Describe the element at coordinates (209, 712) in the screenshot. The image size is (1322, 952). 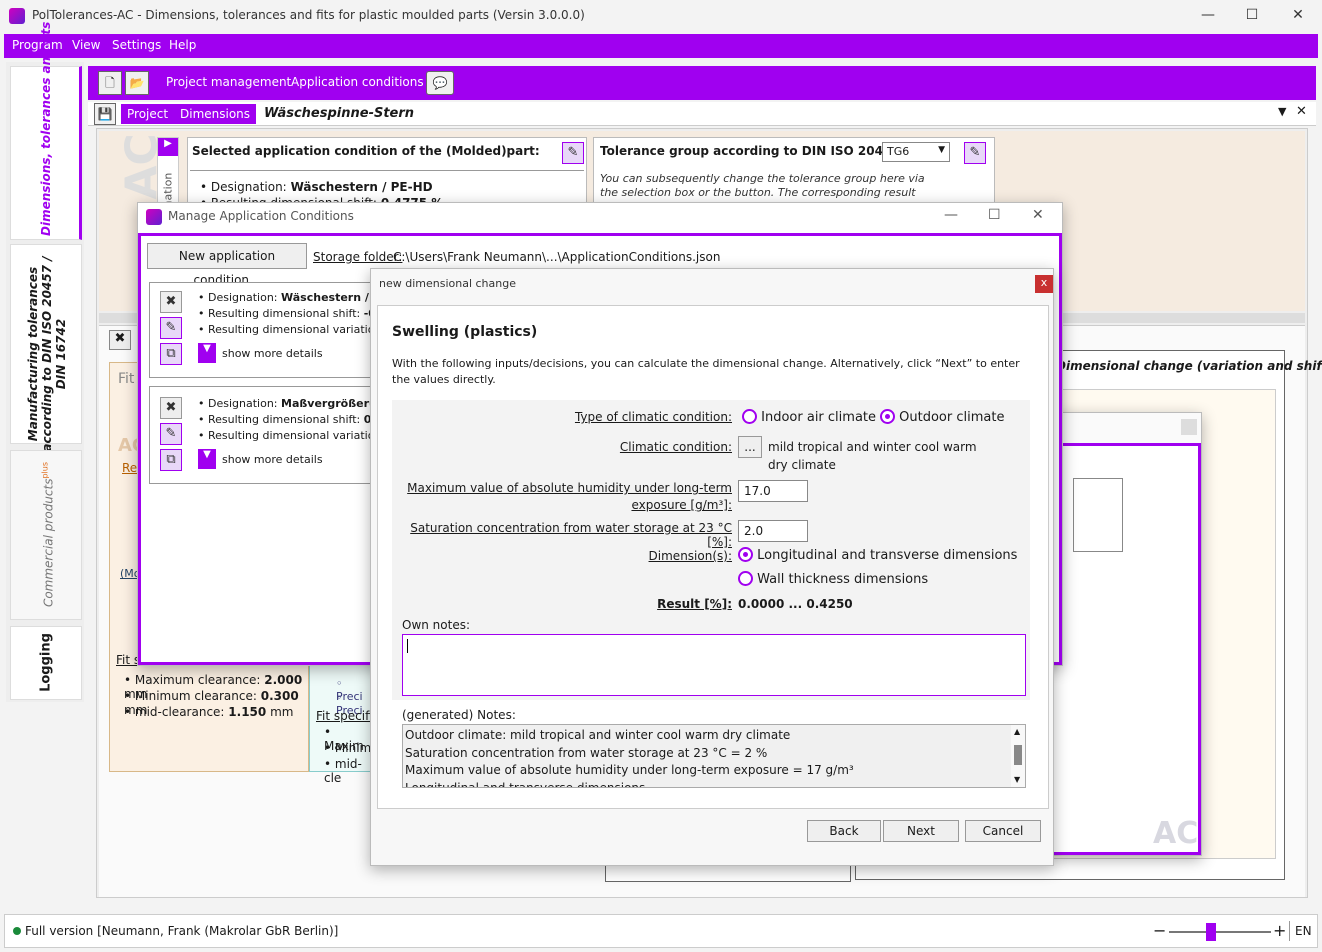
I see `mid-clearance: • mid-clearance: 1.150 mm` at that location.